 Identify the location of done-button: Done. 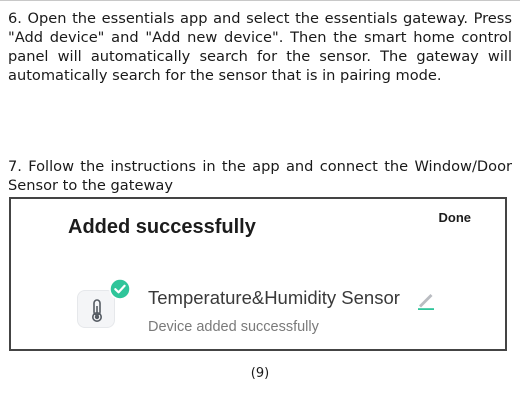
(455, 217).